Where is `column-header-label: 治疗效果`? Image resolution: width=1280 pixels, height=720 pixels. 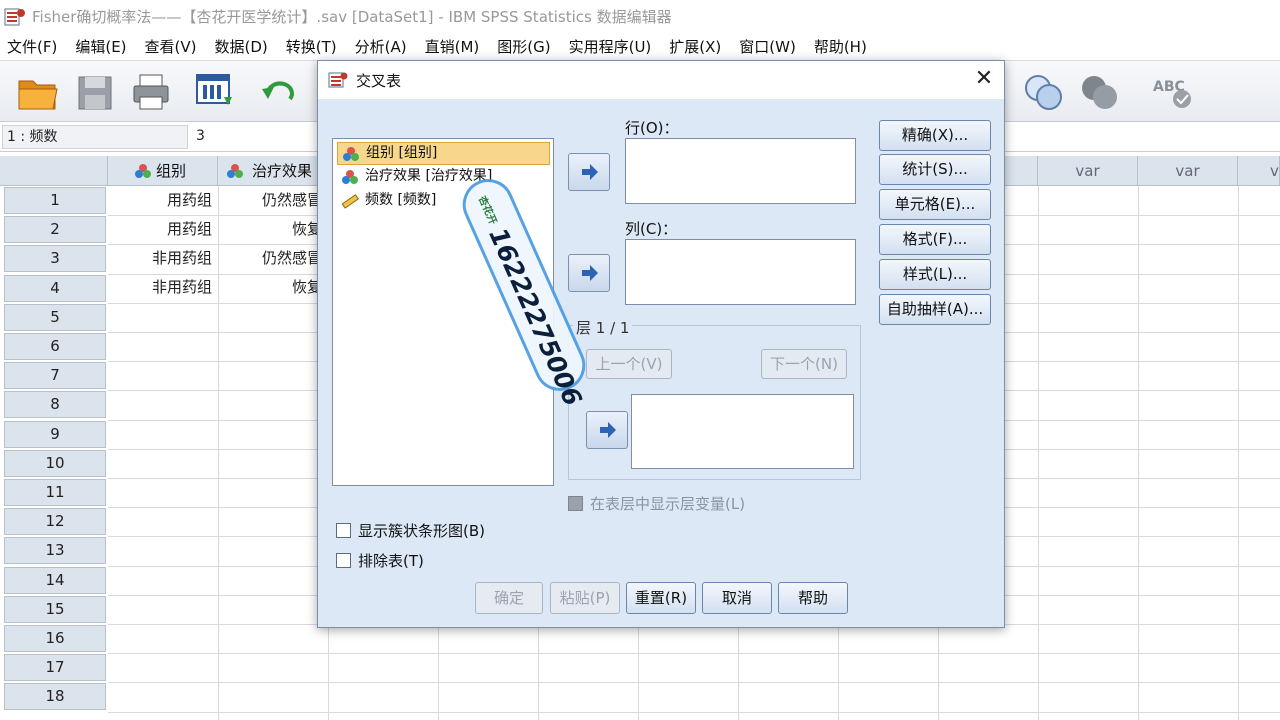 column-header-label: 治疗效果 is located at coordinates (282, 171).